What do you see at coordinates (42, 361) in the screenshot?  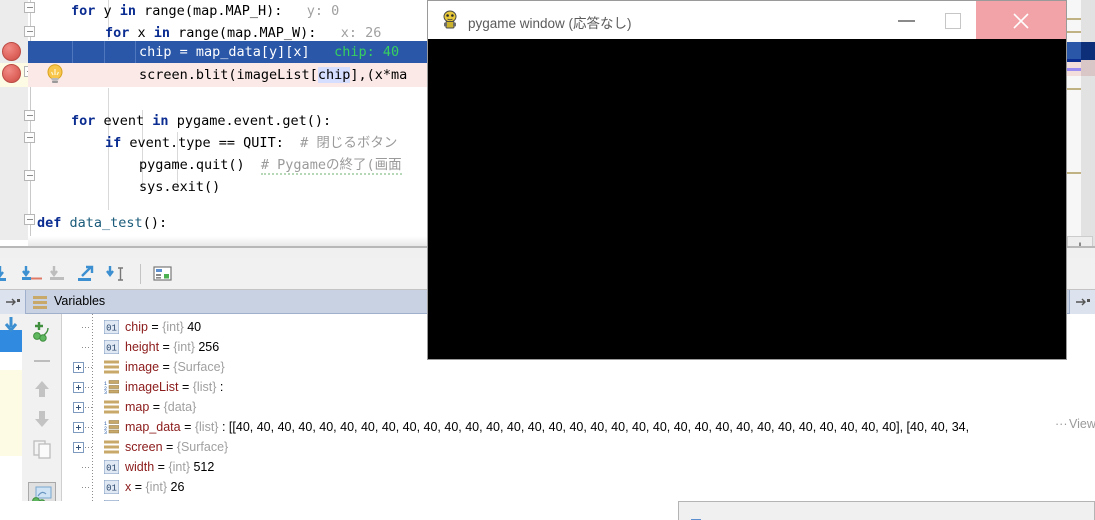 I see `remove-watch-button` at bounding box center [42, 361].